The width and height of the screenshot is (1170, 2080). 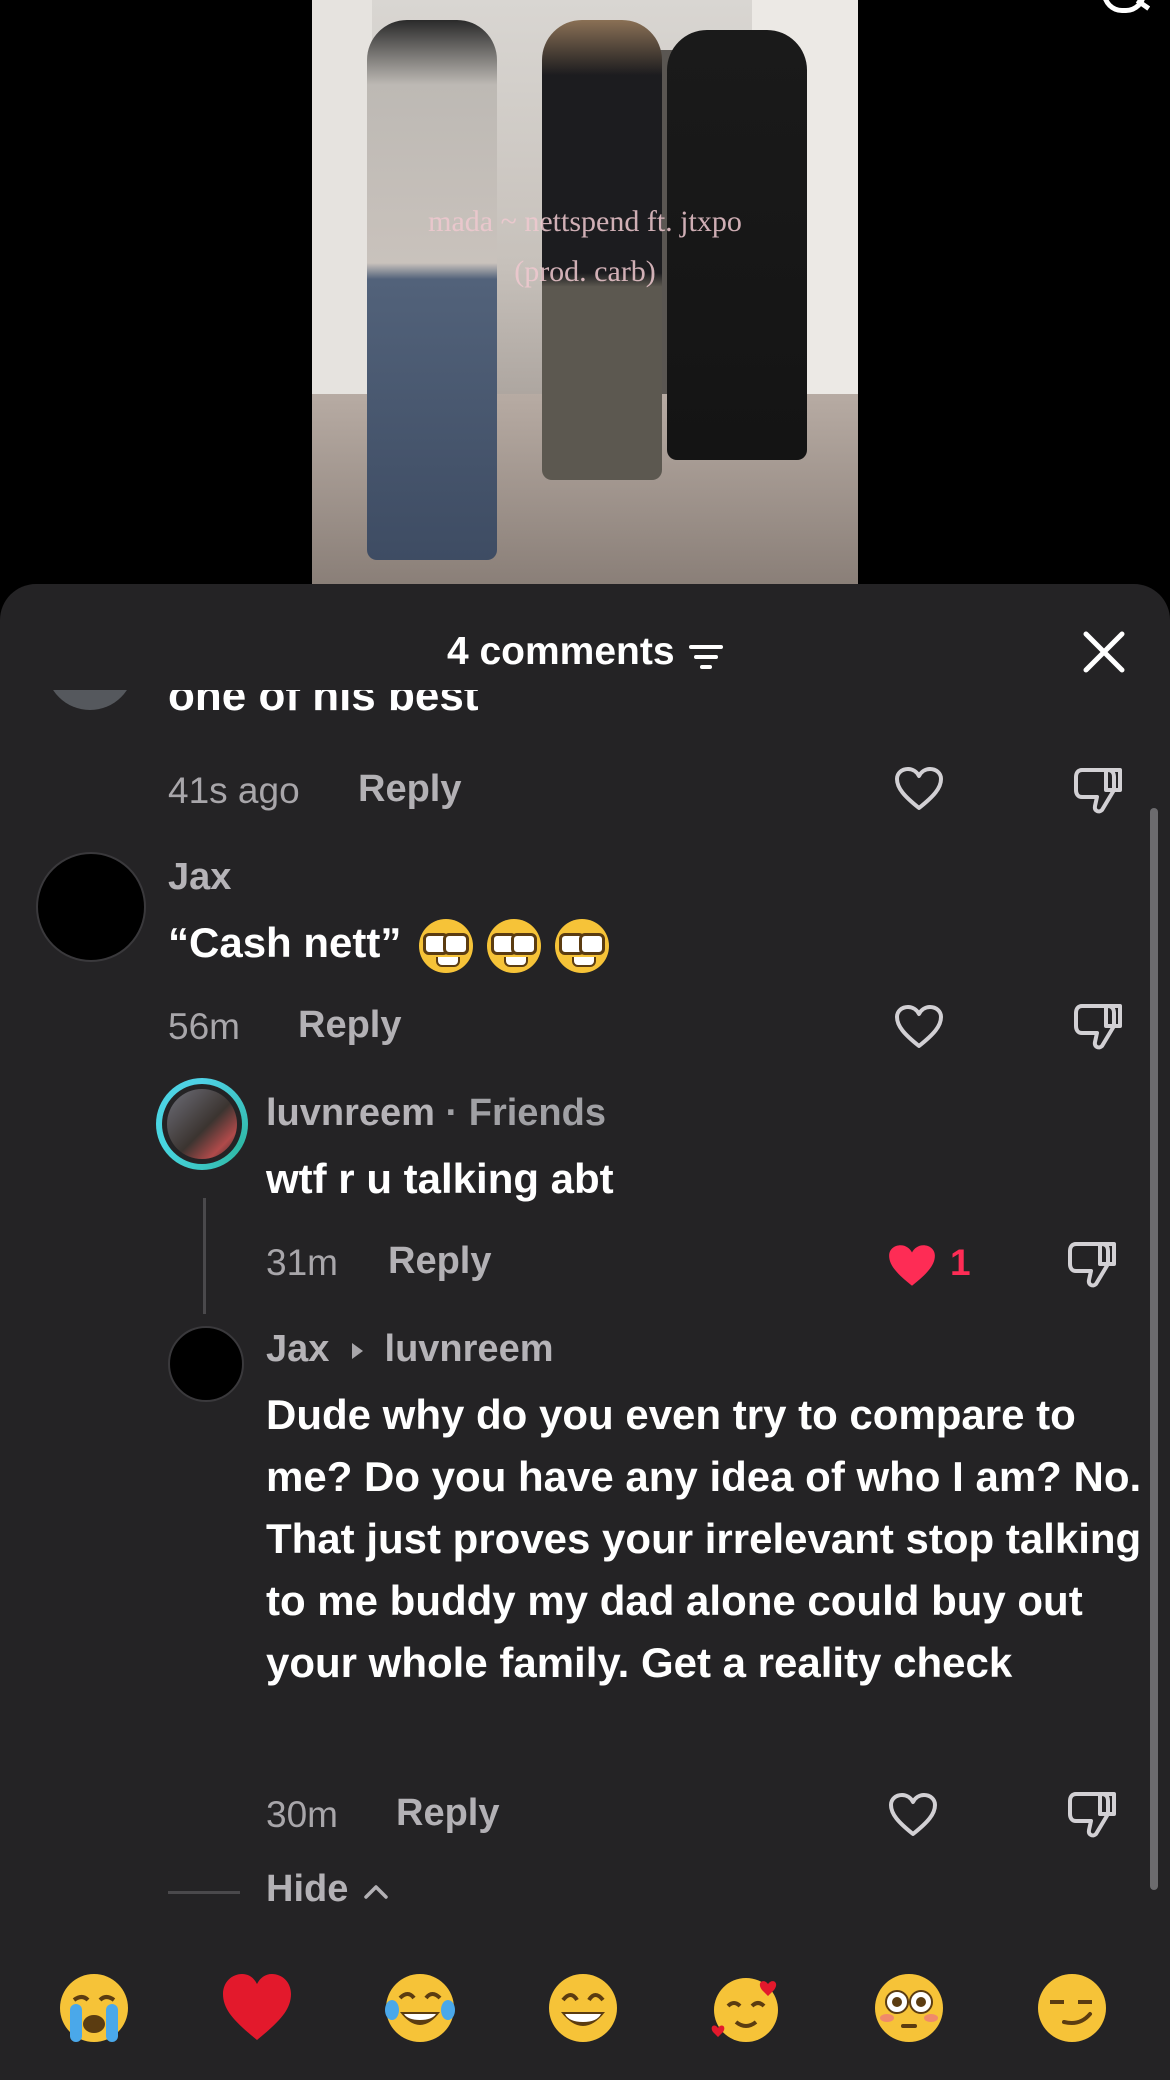 What do you see at coordinates (376, 1892) in the screenshot?
I see `chevron-up-icon` at bounding box center [376, 1892].